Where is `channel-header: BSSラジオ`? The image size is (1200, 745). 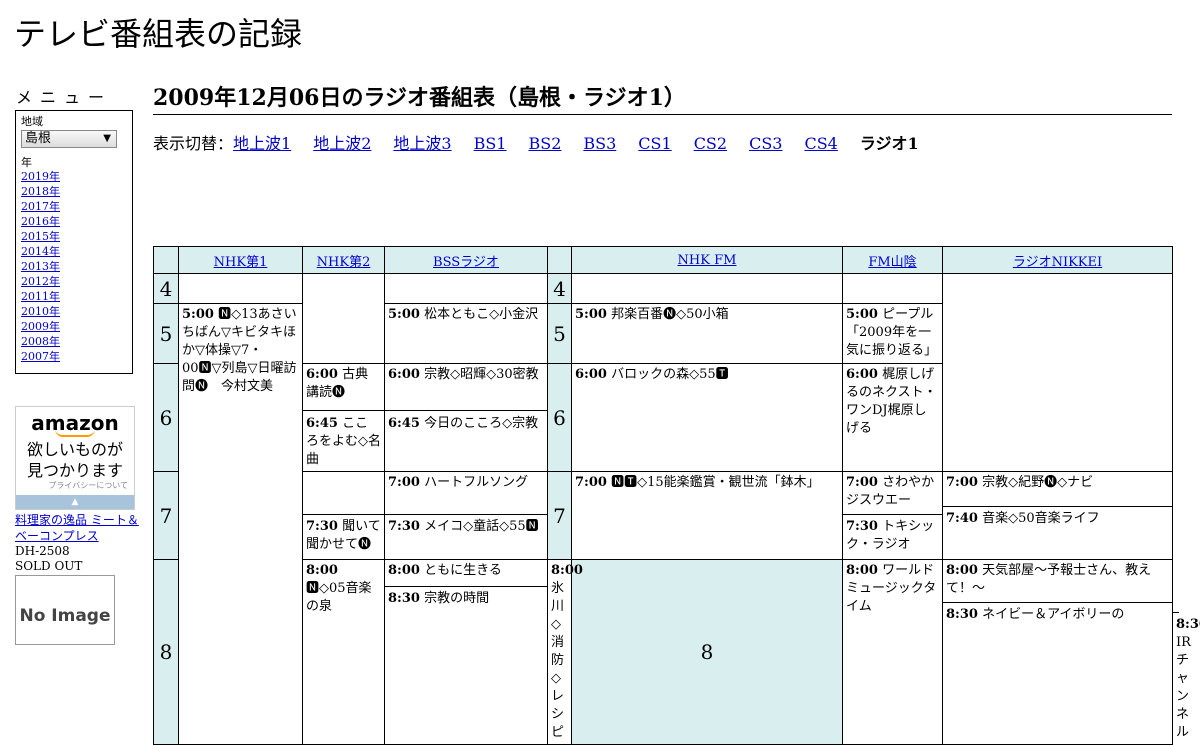 channel-header: BSSラジオ is located at coordinates (466, 260).